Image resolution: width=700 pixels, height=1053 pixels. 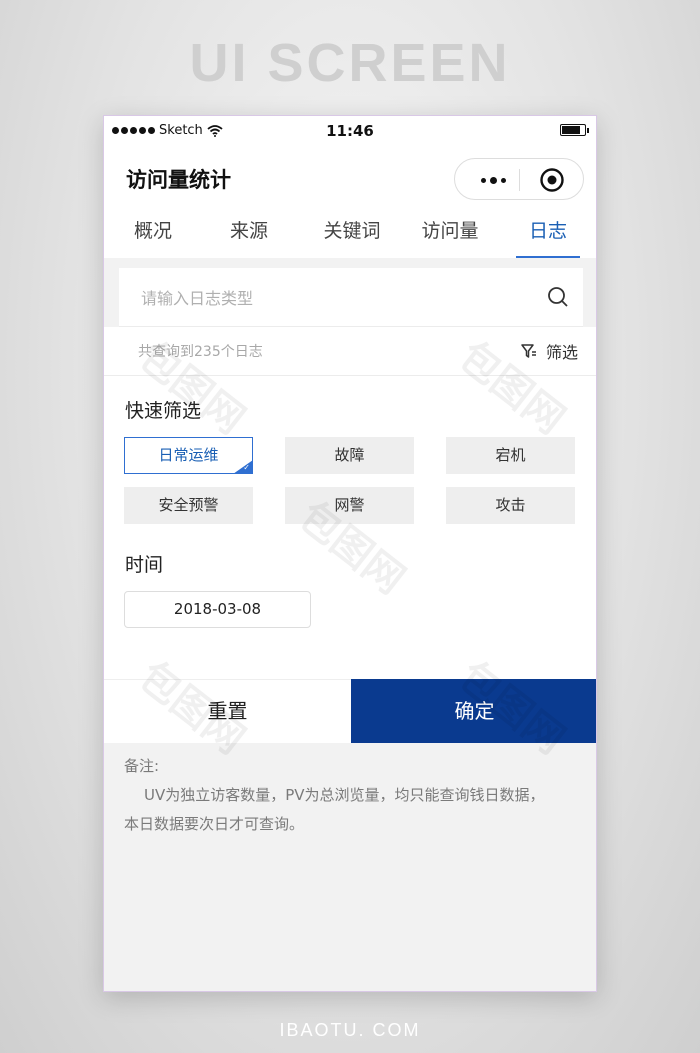 I want to click on capsule-divider, so click(x=519, y=180).